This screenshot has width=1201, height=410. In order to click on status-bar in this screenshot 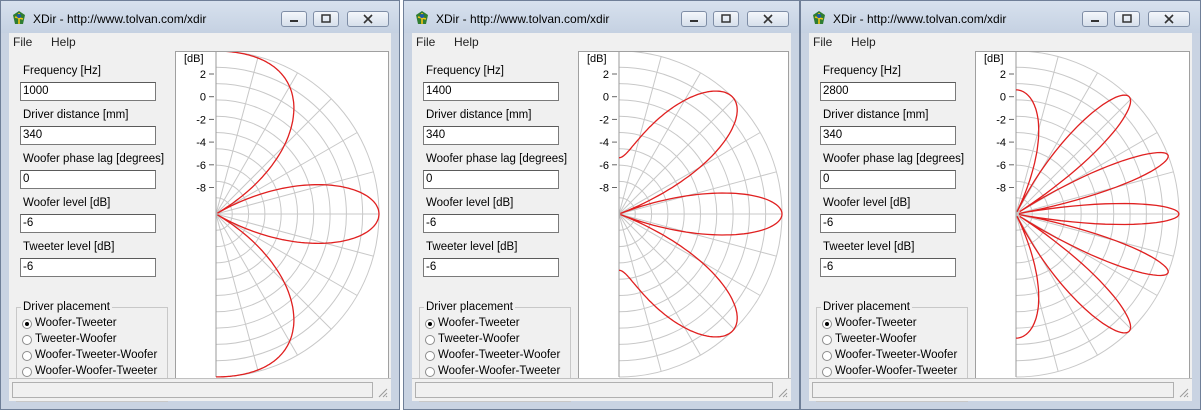, I will do `click(601, 389)`.